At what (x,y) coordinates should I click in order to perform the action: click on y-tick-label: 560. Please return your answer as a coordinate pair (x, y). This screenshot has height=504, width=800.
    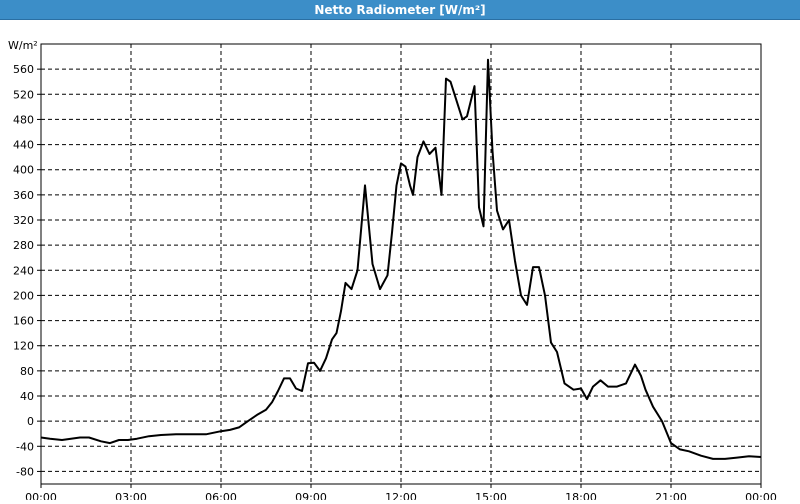
    Looking at the image, I should click on (23, 69).